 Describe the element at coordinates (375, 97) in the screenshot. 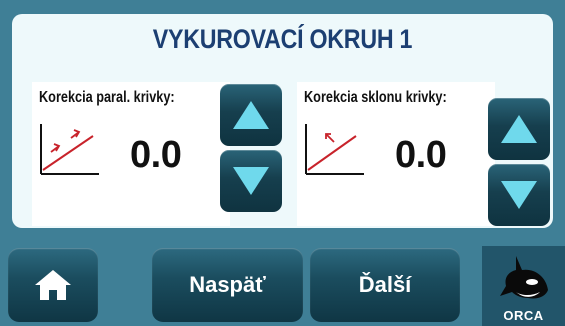

I see `slope-correction-label: Korekcia sklonu krivky:` at that location.